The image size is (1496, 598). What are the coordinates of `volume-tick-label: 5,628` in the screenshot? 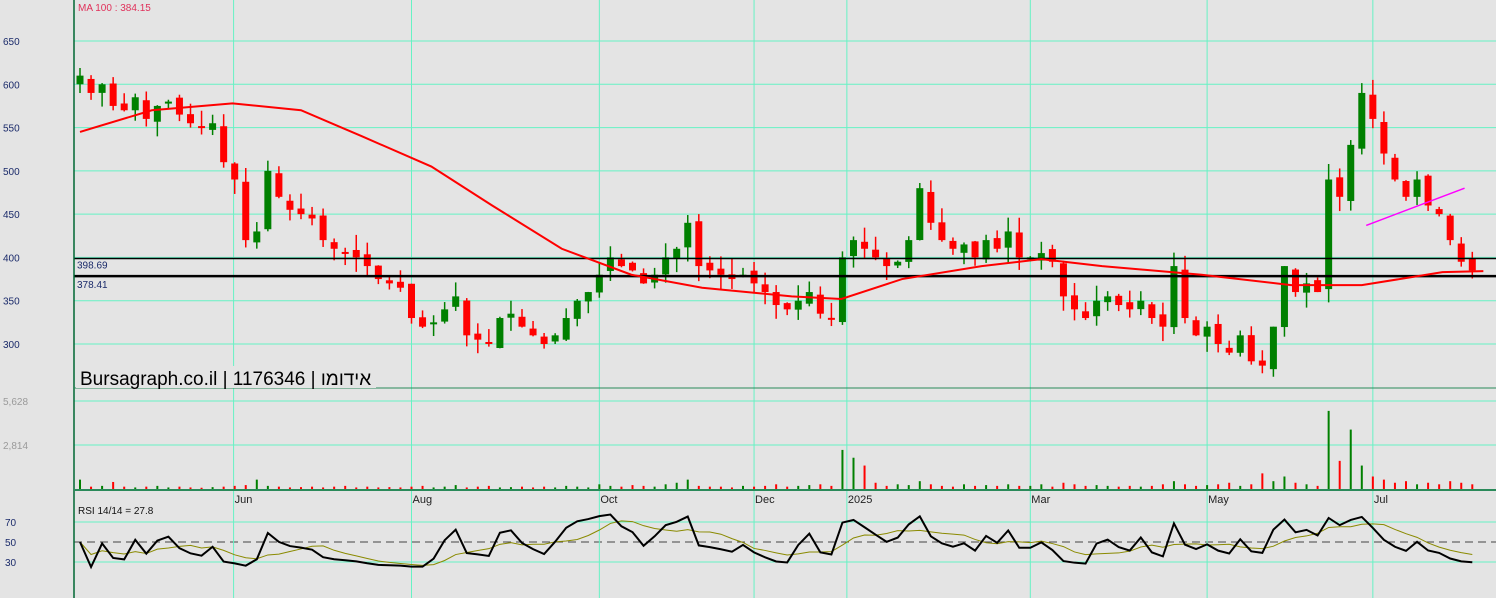 It's located at (15, 402).